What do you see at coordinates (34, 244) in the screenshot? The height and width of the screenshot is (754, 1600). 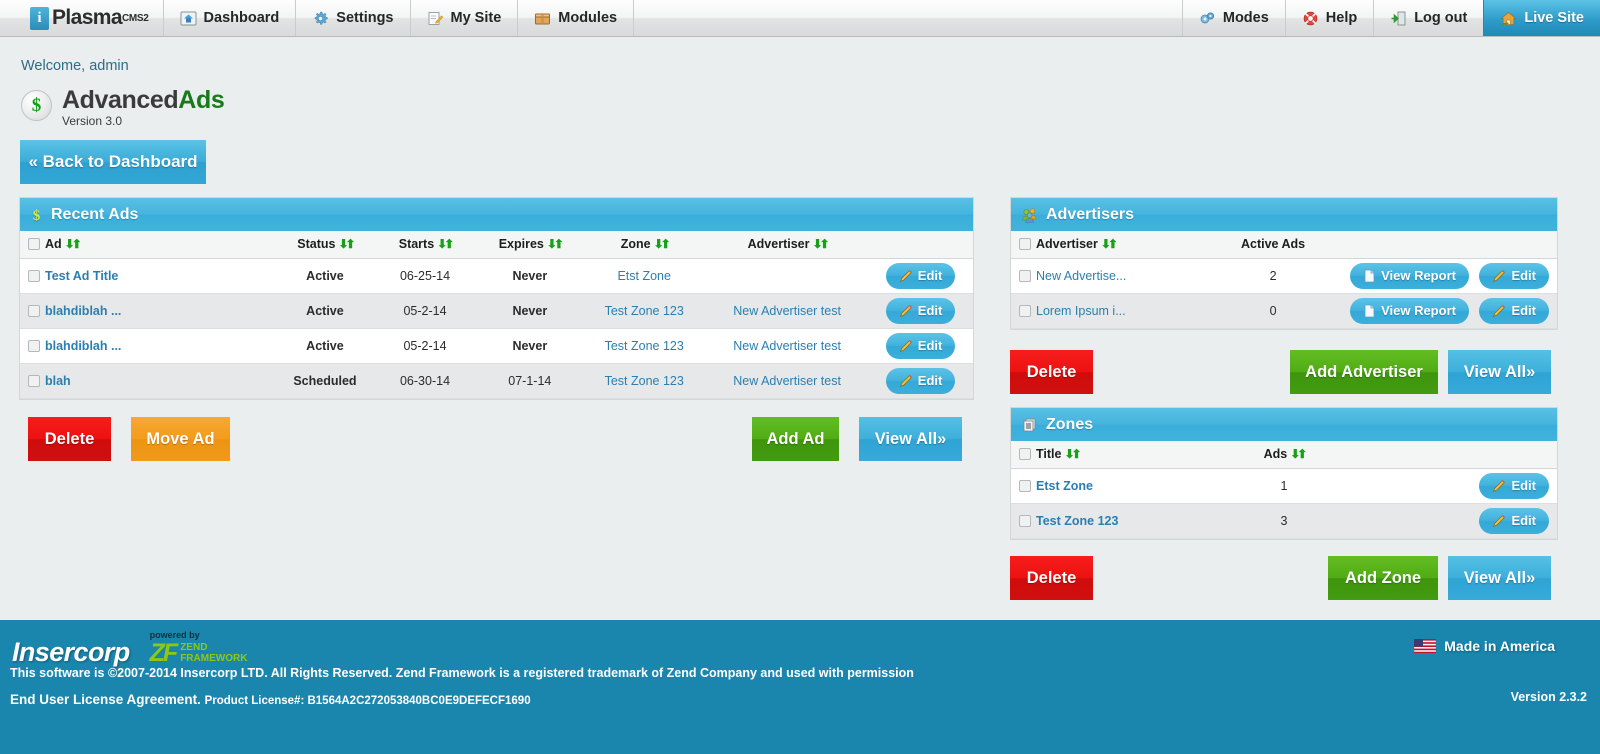 I see `select-all-ads-checkbox` at bounding box center [34, 244].